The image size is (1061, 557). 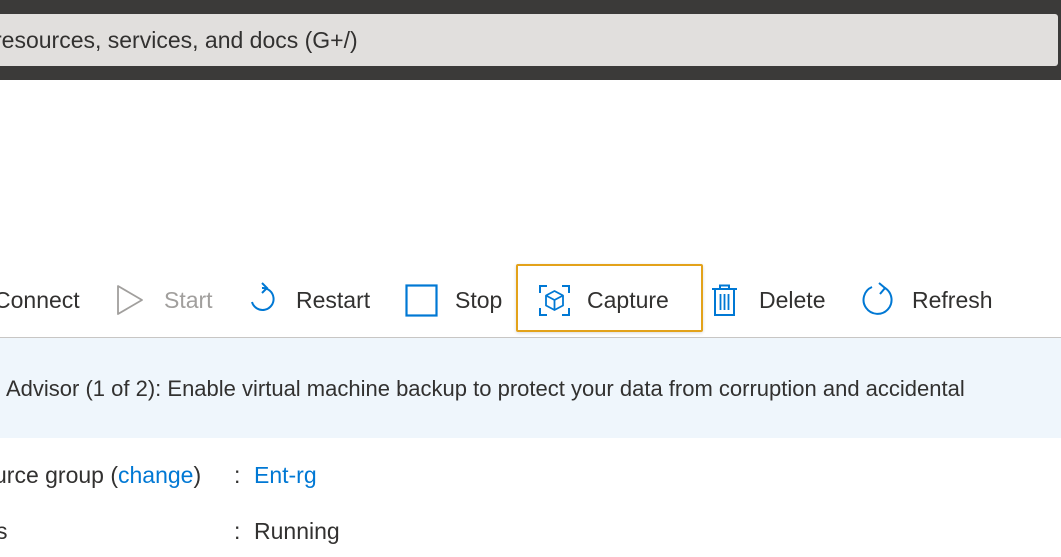 What do you see at coordinates (285, 475) in the screenshot?
I see `resource-group-value-link: Ent-rg` at bounding box center [285, 475].